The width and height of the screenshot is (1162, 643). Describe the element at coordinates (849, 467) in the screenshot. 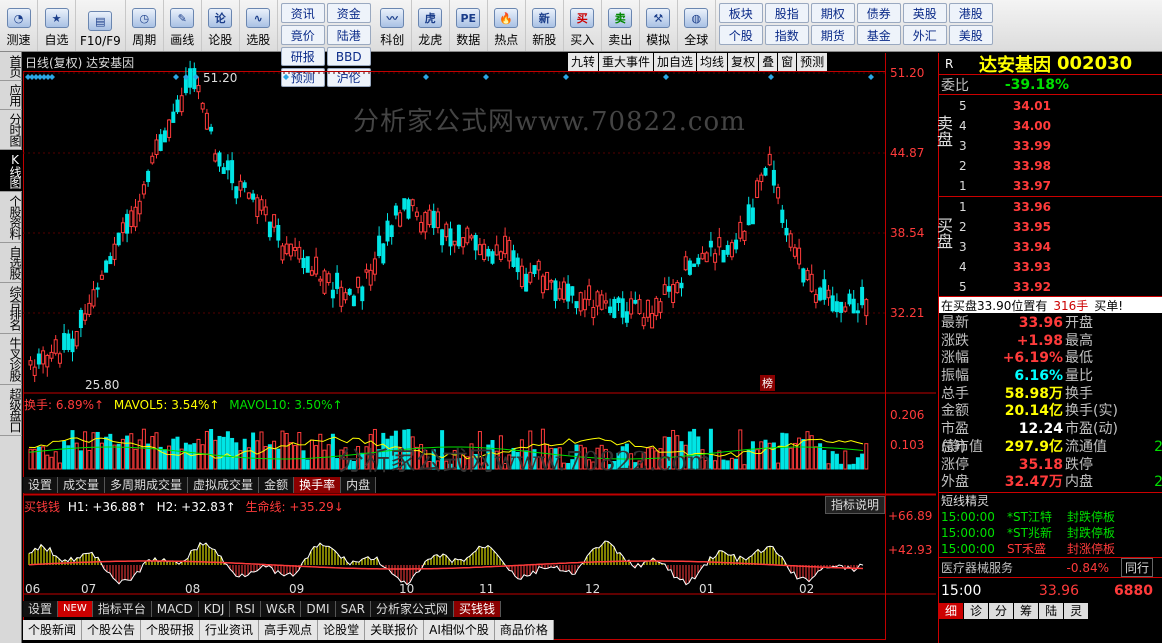

I see `volume-bar` at that location.